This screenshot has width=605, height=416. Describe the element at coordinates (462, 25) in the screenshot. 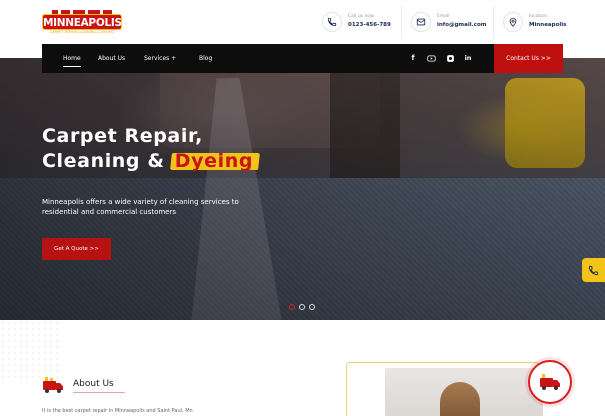

I see `contact-value: info@gmail.com` at that location.